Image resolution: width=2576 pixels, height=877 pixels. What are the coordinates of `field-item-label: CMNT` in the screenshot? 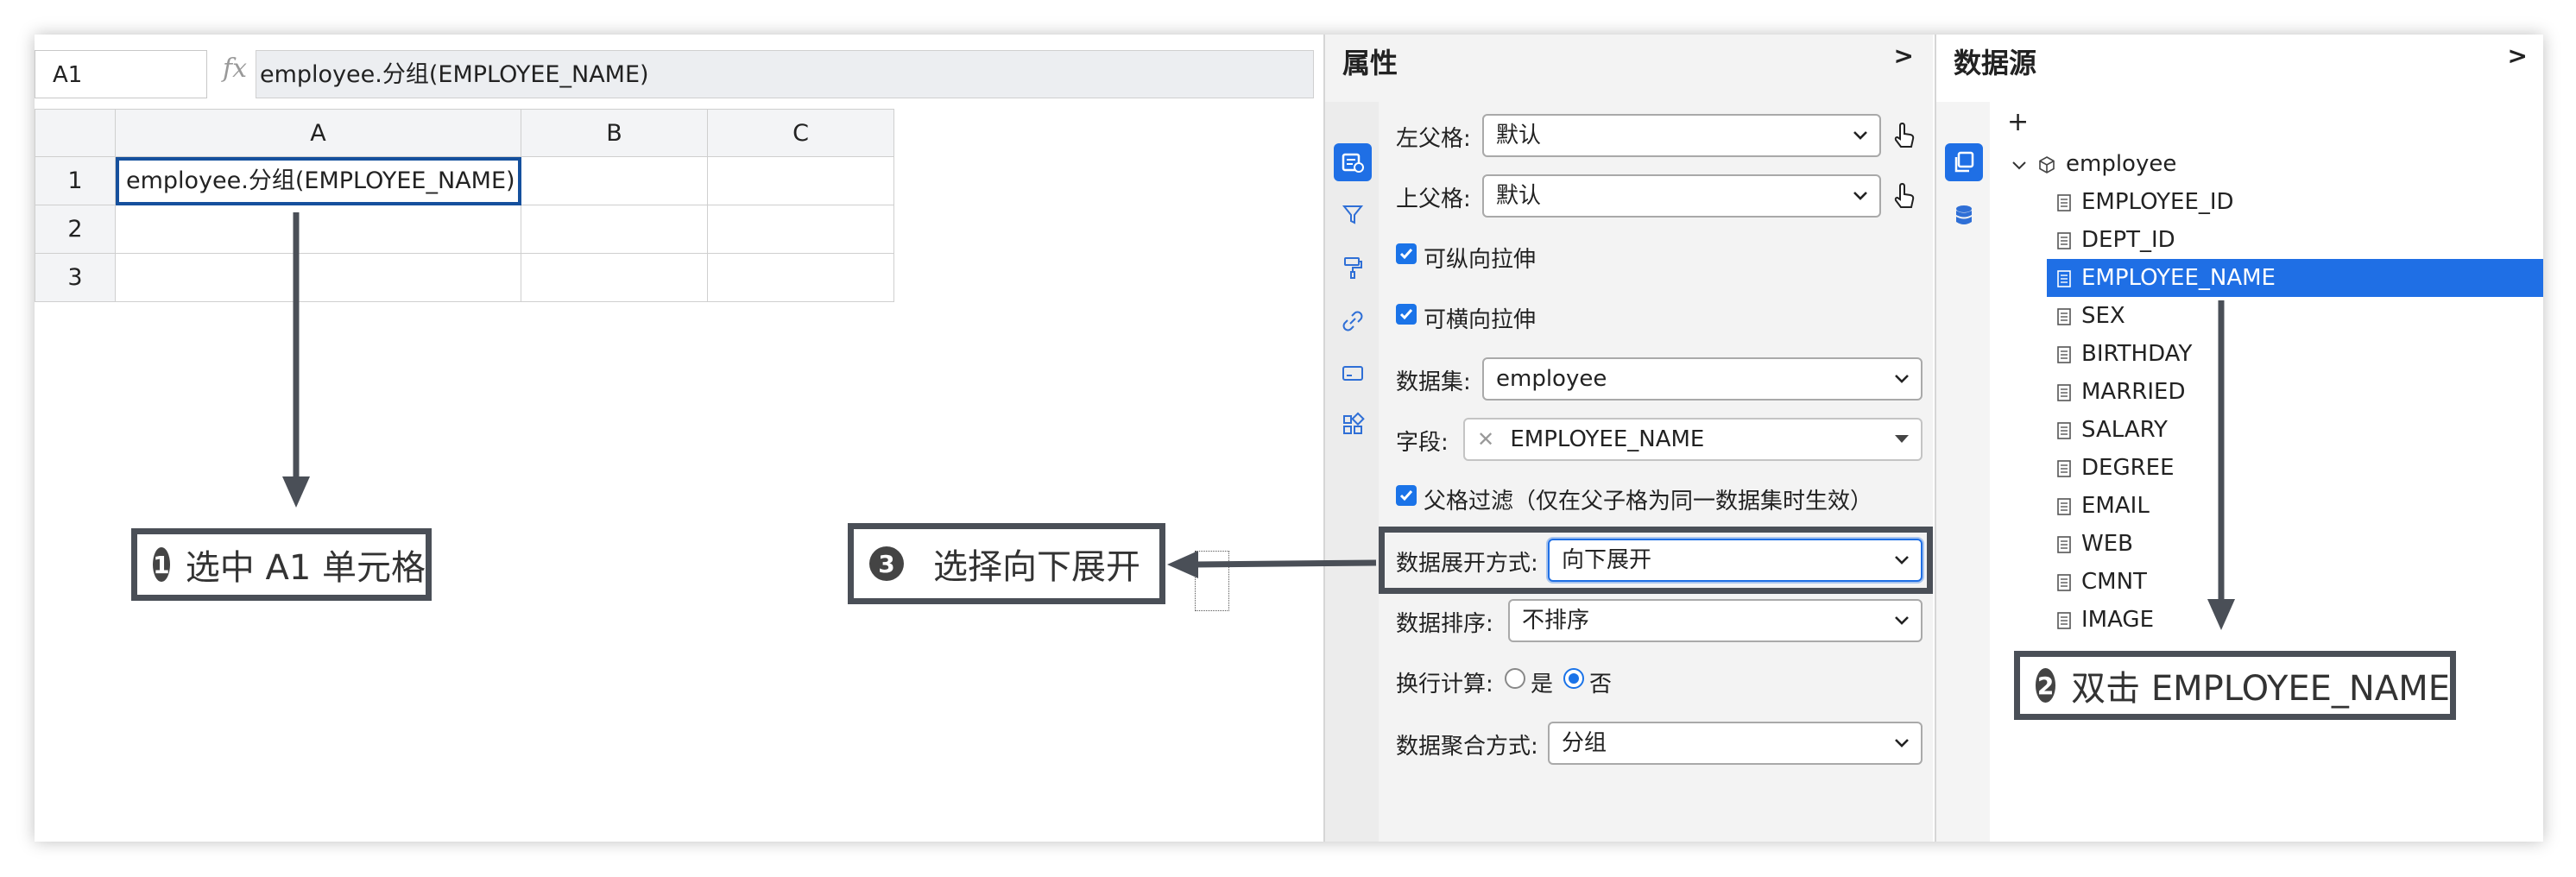 It's located at (2114, 582).